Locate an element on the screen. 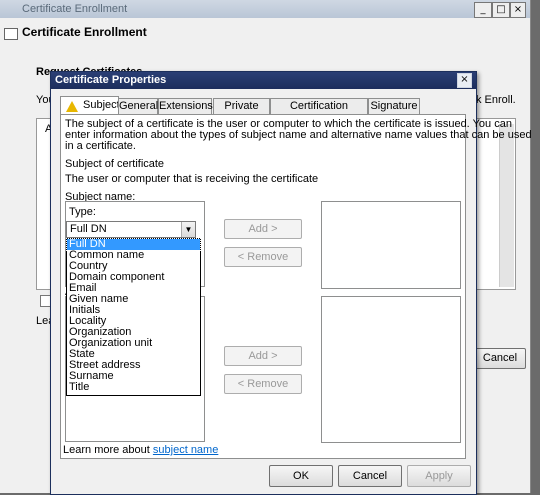 Image resolution: width=540 pixels, height=495 pixels. bg-enroll-text: k Enroll. is located at coordinates (496, 100).